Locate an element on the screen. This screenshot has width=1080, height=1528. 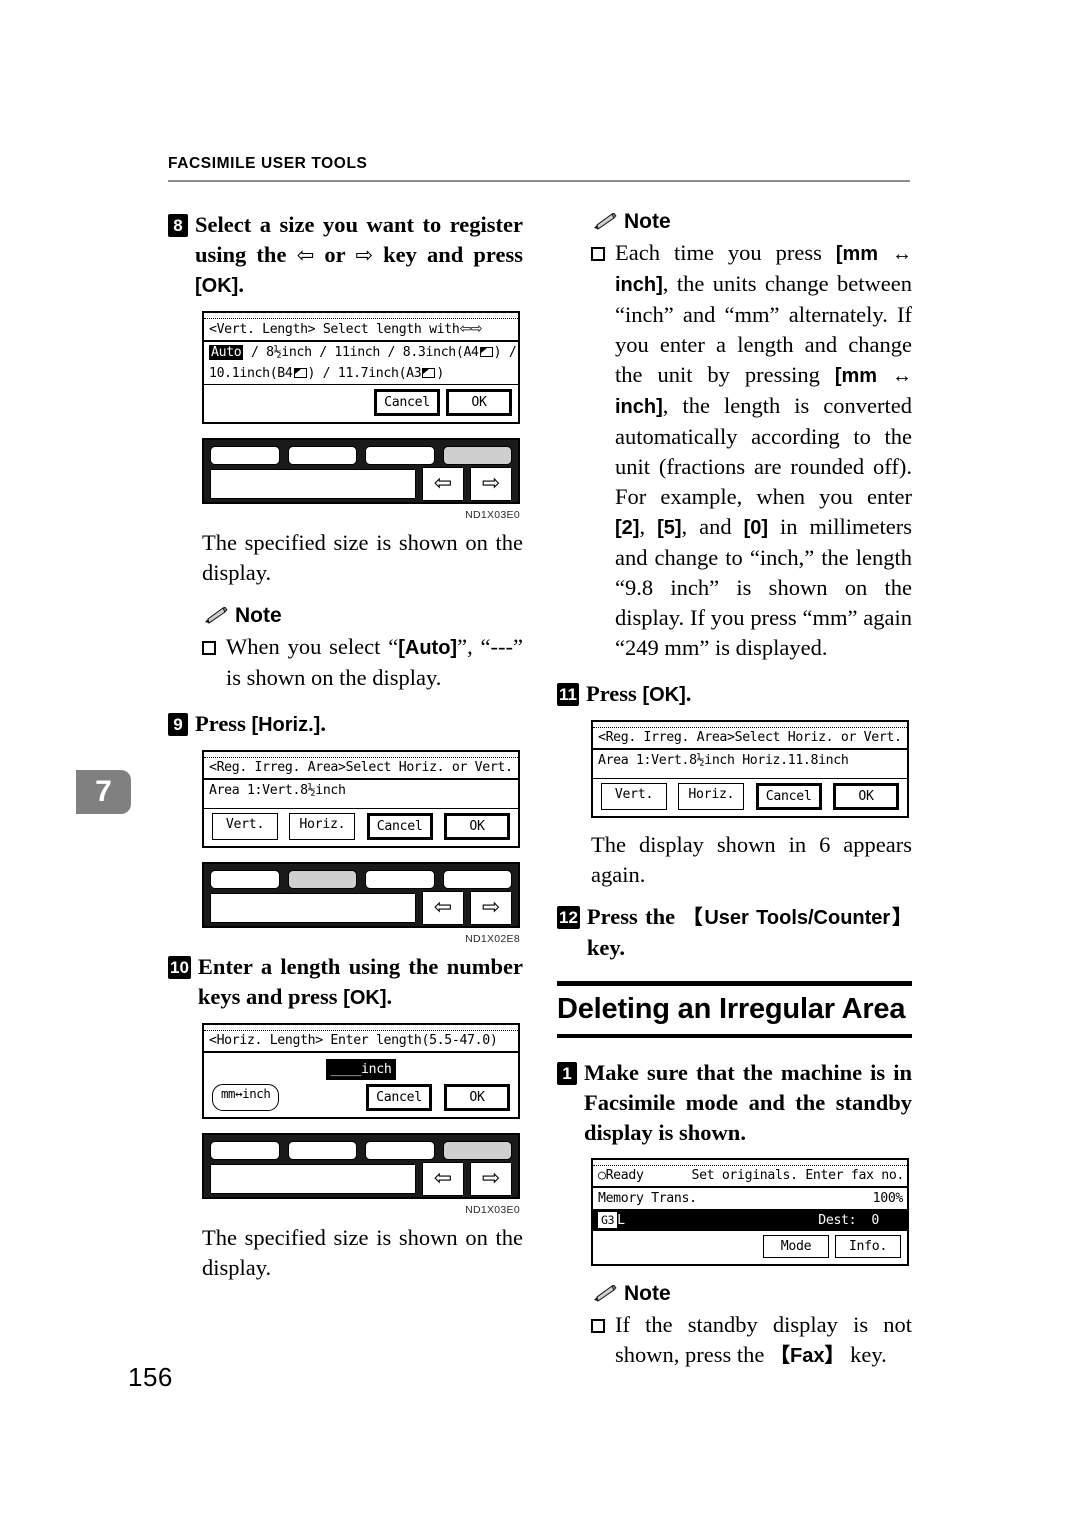
figure-code: ND1X02E8 is located at coordinates (492, 939).